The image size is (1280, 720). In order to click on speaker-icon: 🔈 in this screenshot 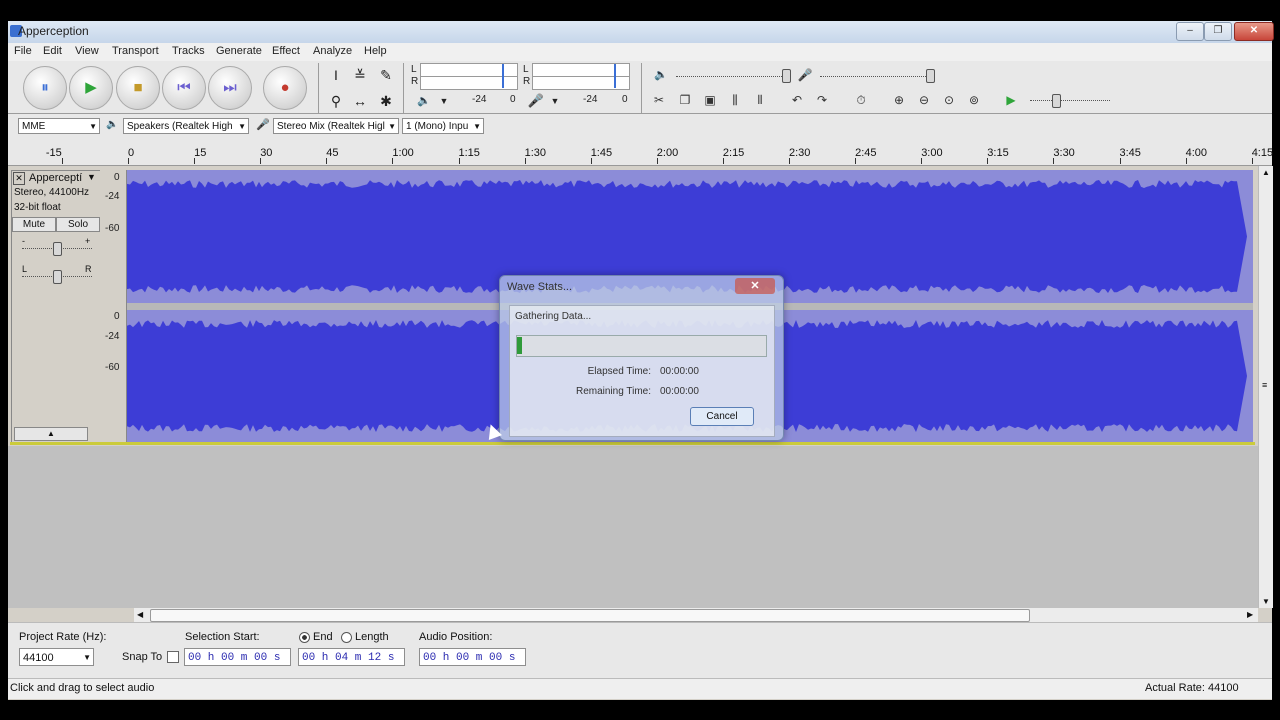, I will do `click(424, 101)`.